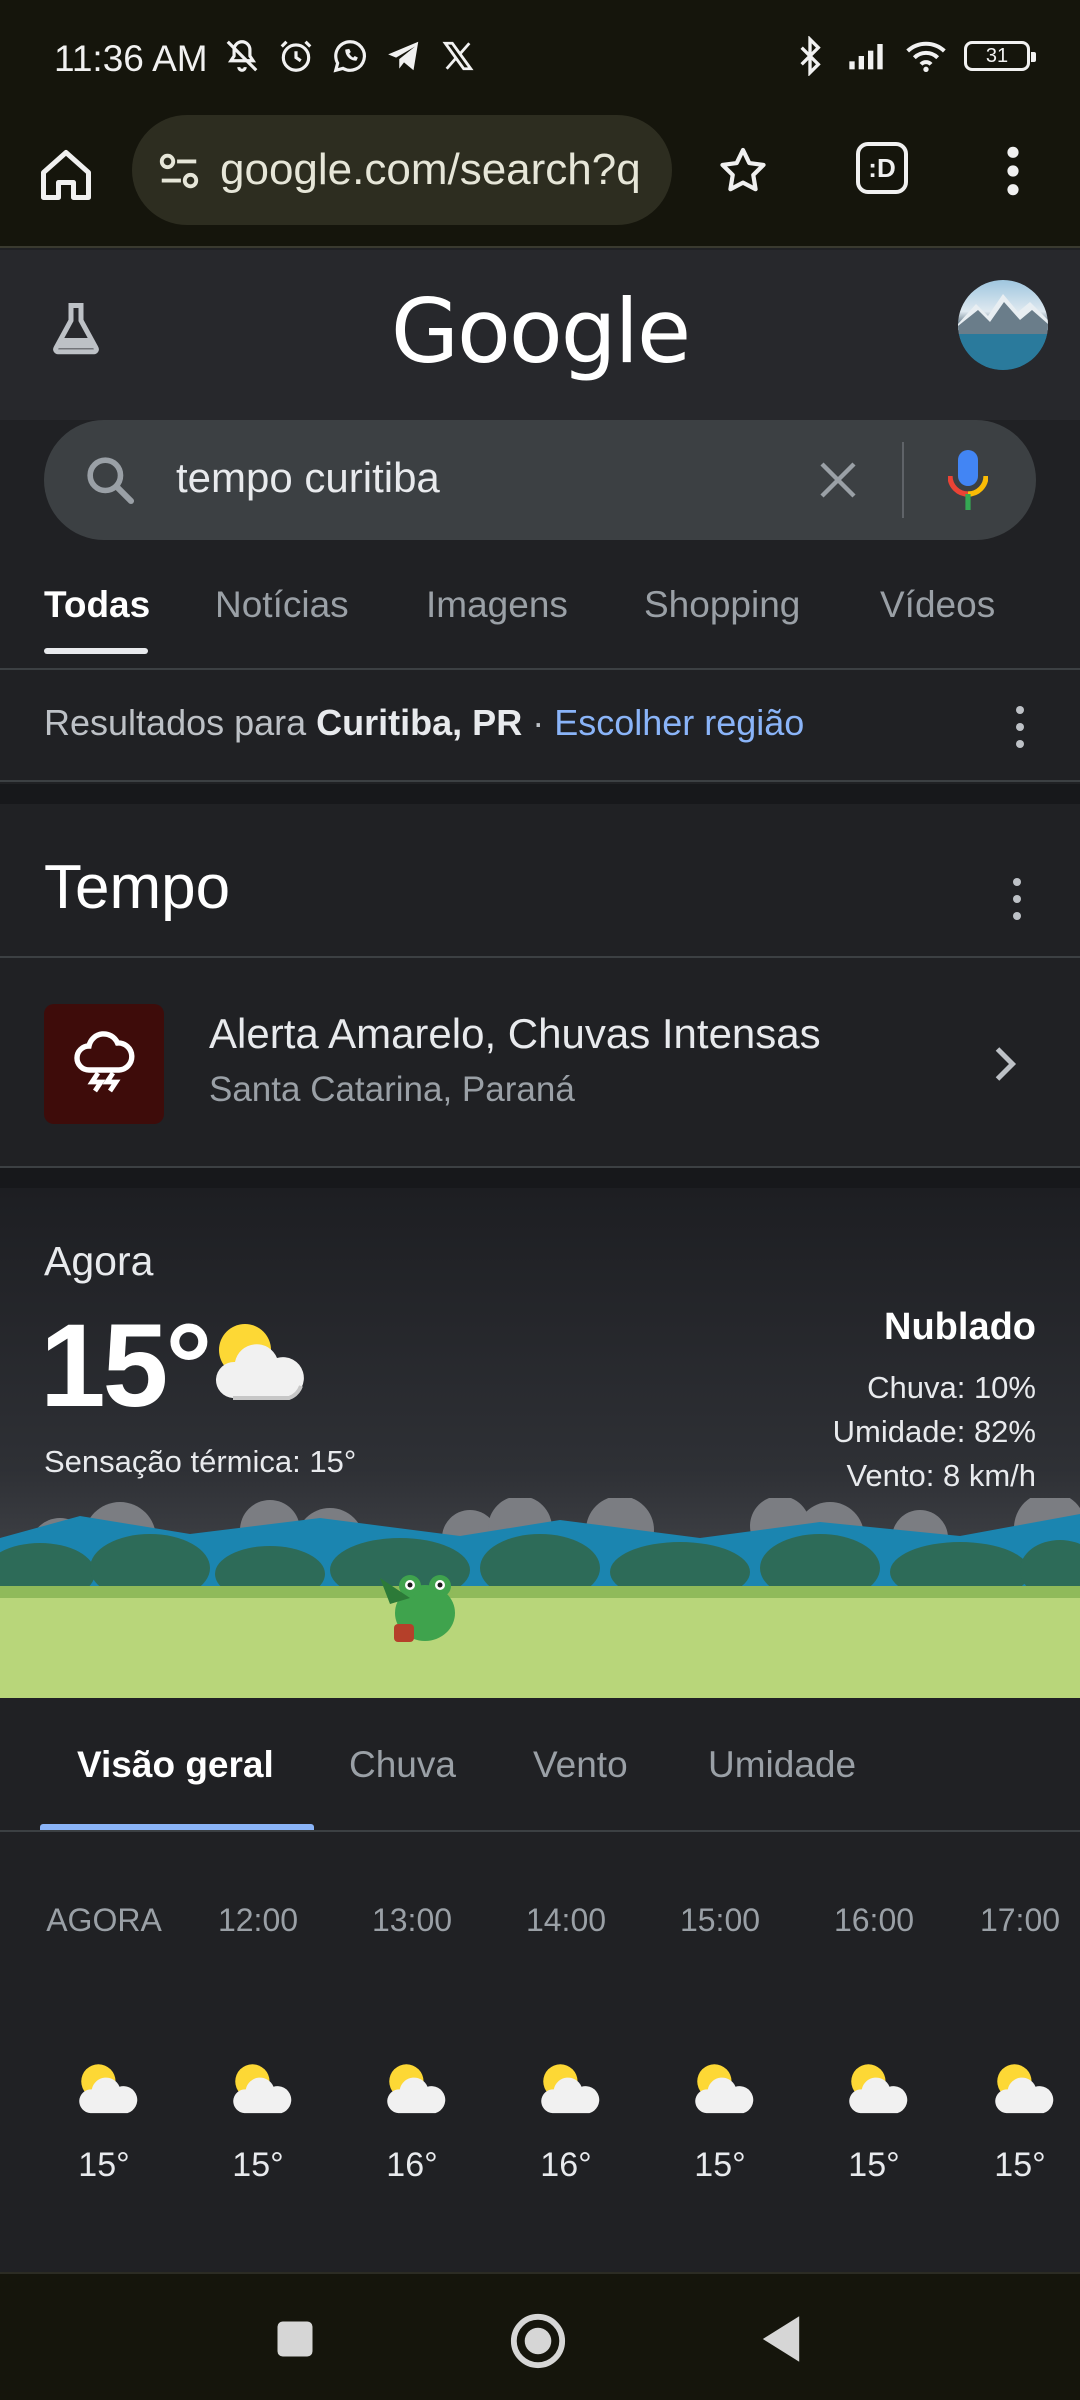  What do you see at coordinates (392, 1089) in the screenshot?
I see `alert-subtitle: Santa Catarina, Paraná` at bounding box center [392, 1089].